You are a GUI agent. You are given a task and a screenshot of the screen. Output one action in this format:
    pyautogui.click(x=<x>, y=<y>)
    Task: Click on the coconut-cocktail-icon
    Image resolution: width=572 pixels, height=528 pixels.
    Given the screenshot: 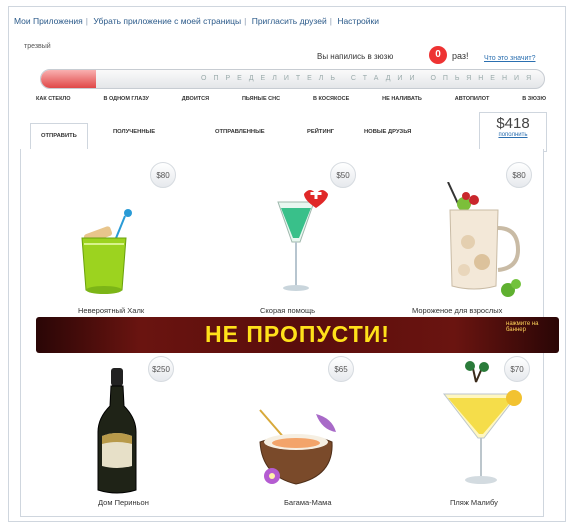 What is the action you would take?
    pyautogui.click(x=300, y=449)
    